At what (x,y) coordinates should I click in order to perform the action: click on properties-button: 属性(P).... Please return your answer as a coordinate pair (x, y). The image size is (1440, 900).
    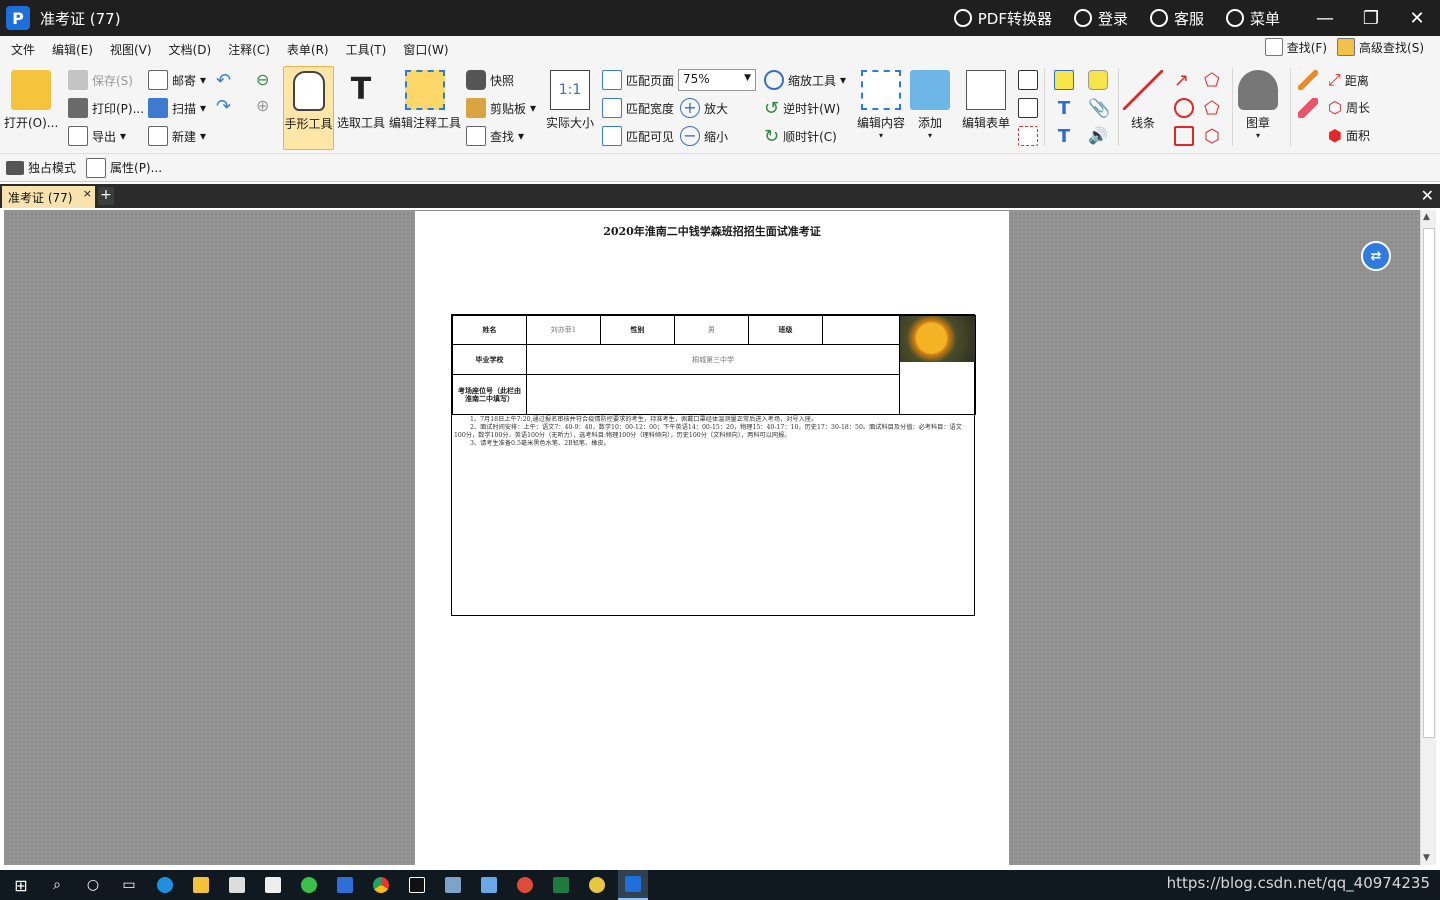
    Looking at the image, I should click on (124, 167).